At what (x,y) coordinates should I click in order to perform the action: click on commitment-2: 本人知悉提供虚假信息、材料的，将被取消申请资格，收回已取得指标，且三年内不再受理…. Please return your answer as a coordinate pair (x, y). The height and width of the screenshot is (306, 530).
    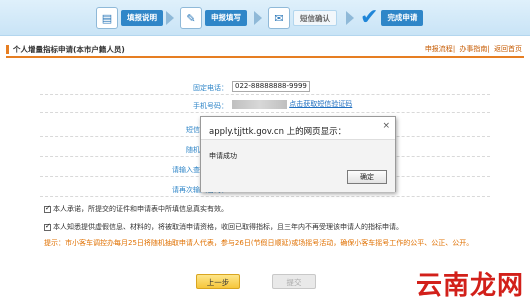
    Looking at the image, I should click on (223, 227).